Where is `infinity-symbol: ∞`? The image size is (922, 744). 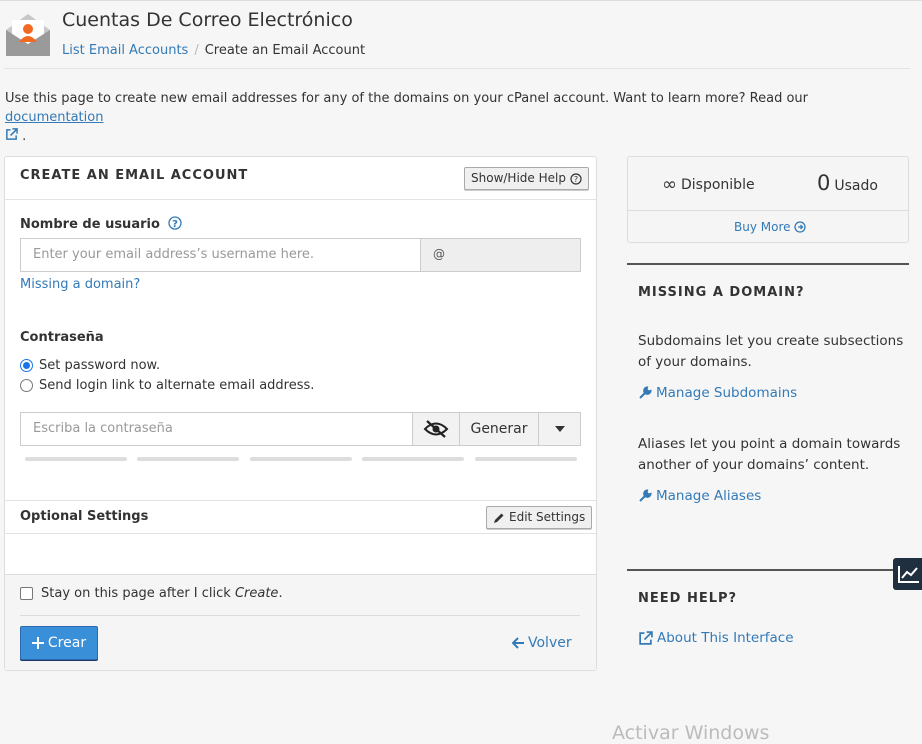 infinity-symbol: ∞ is located at coordinates (669, 184).